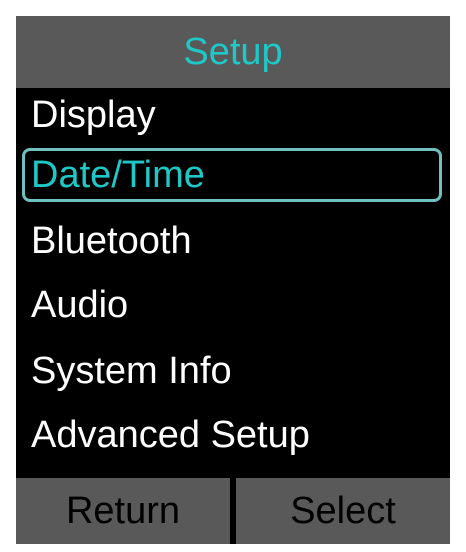 This screenshot has height=552, width=466. What do you see at coordinates (232, 371) in the screenshot?
I see `menu-item-system-info: System Info` at bounding box center [232, 371].